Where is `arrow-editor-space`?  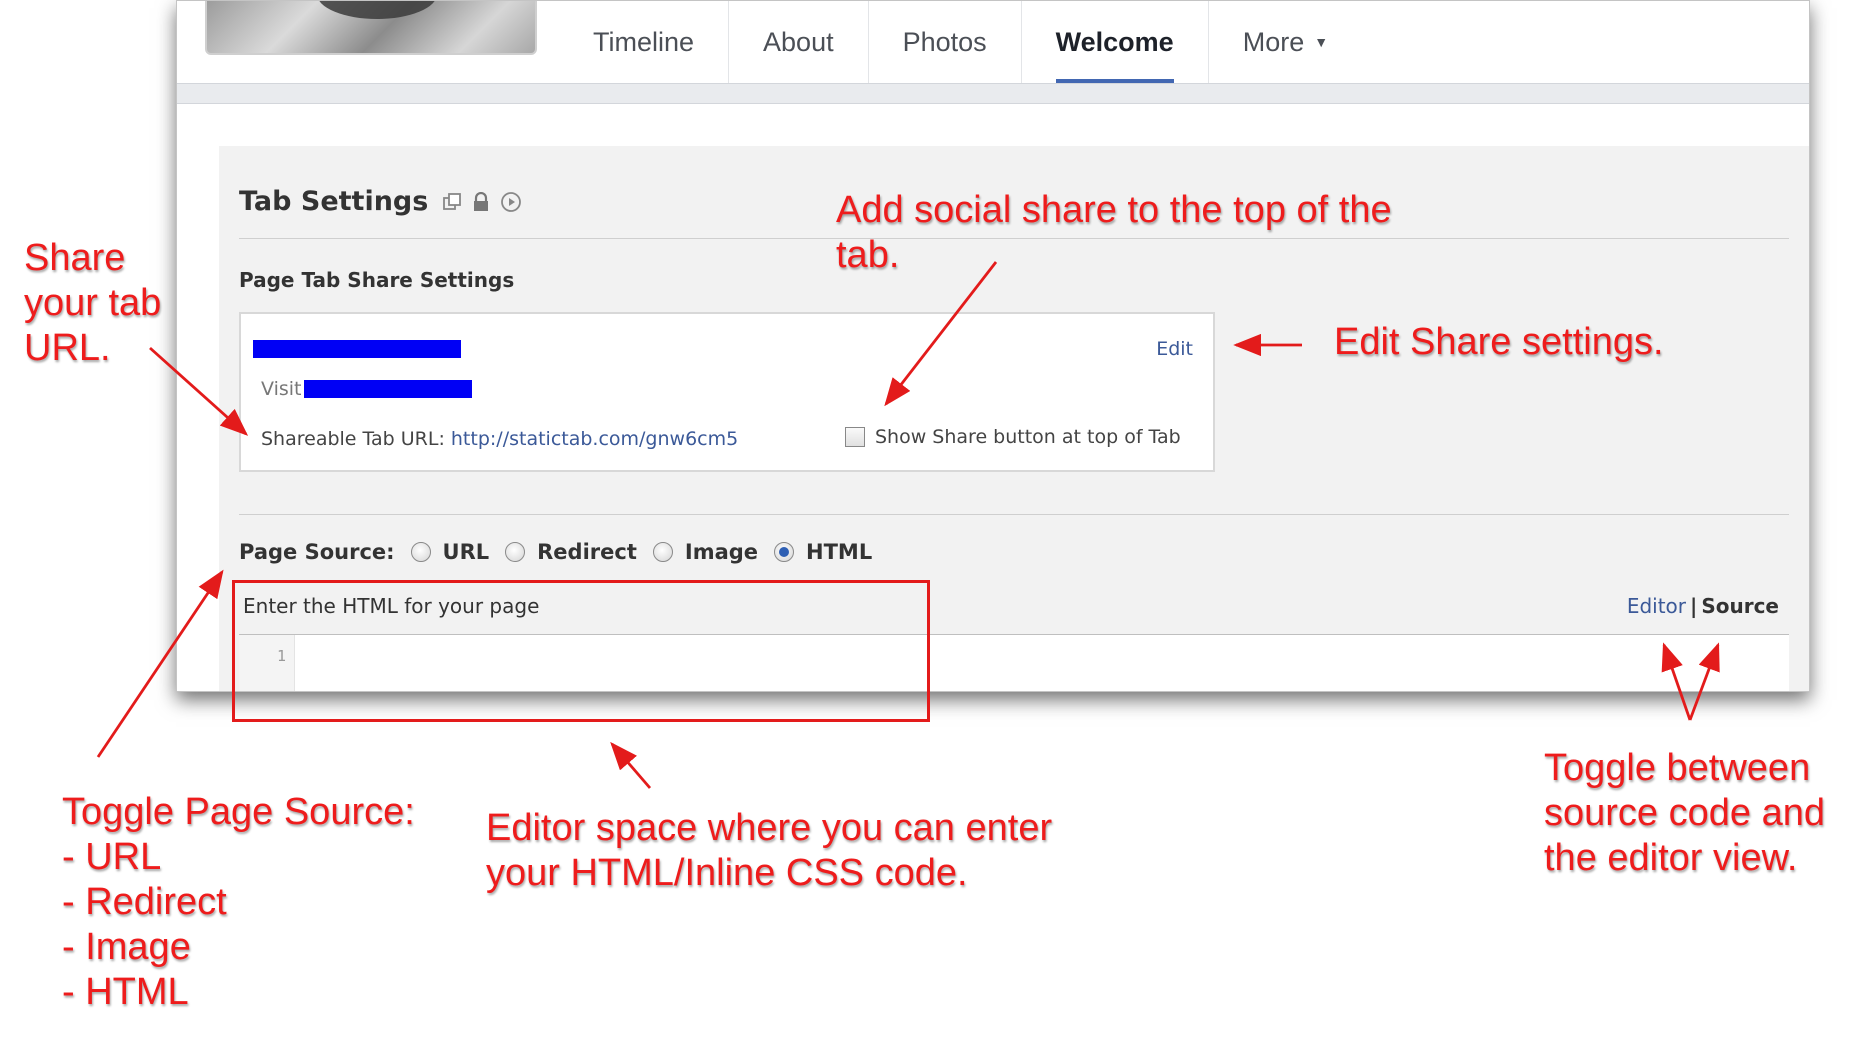
arrow-editor-space is located at coordinates (631, 765).